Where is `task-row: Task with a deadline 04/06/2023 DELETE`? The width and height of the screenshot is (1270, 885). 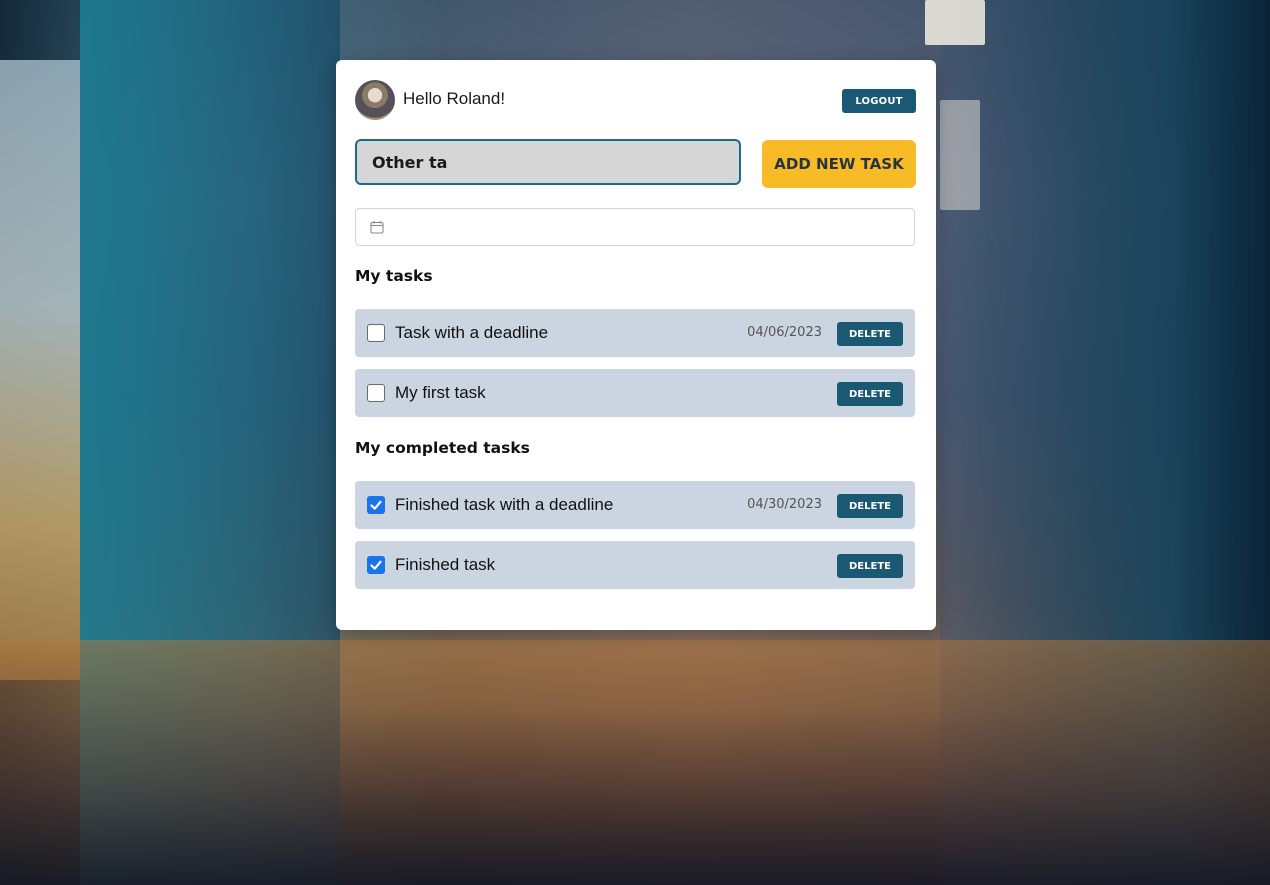
task-row: Task with a deadline 04/06/2023 DELETE is located at coordinates (635, 333).